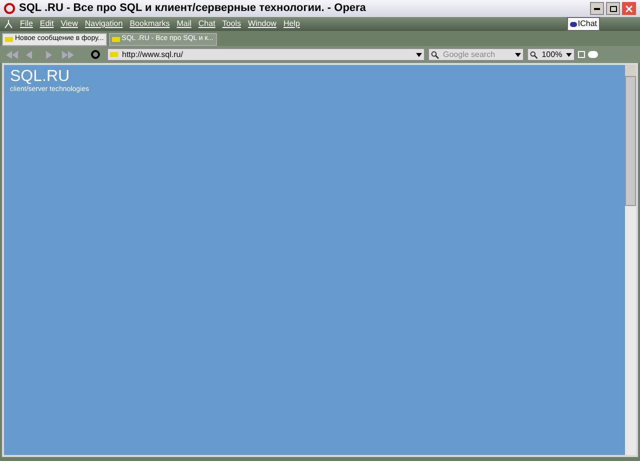 The width and height of the screenshot is (640, 461). Describe the element at coordinates (150, 24) in the screenshot. I see `menu-item: Bookmarks` at that location.